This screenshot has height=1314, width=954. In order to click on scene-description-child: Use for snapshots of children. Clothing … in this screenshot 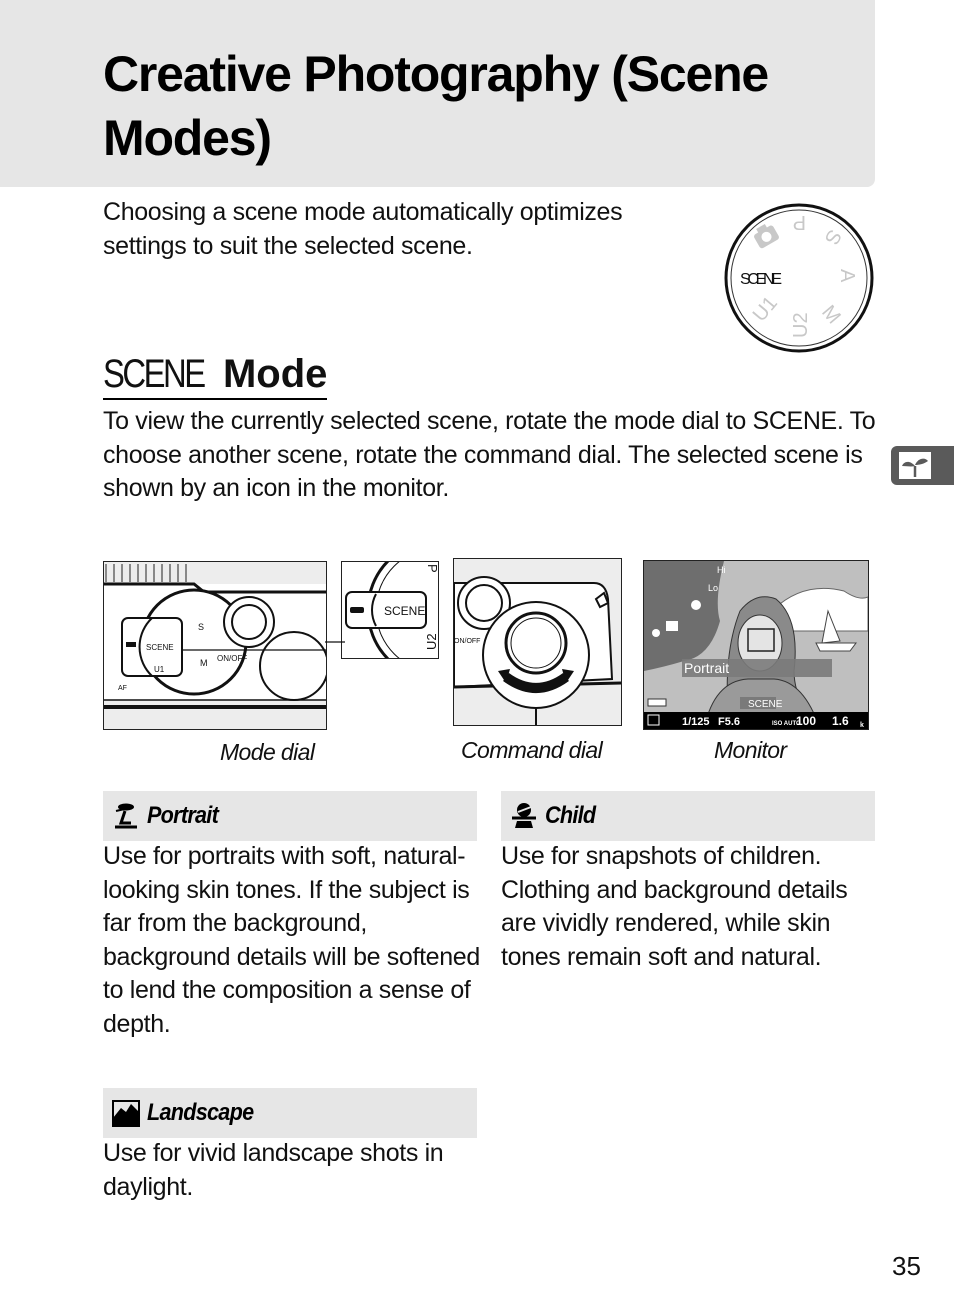, I will do `click(674, 906)`.